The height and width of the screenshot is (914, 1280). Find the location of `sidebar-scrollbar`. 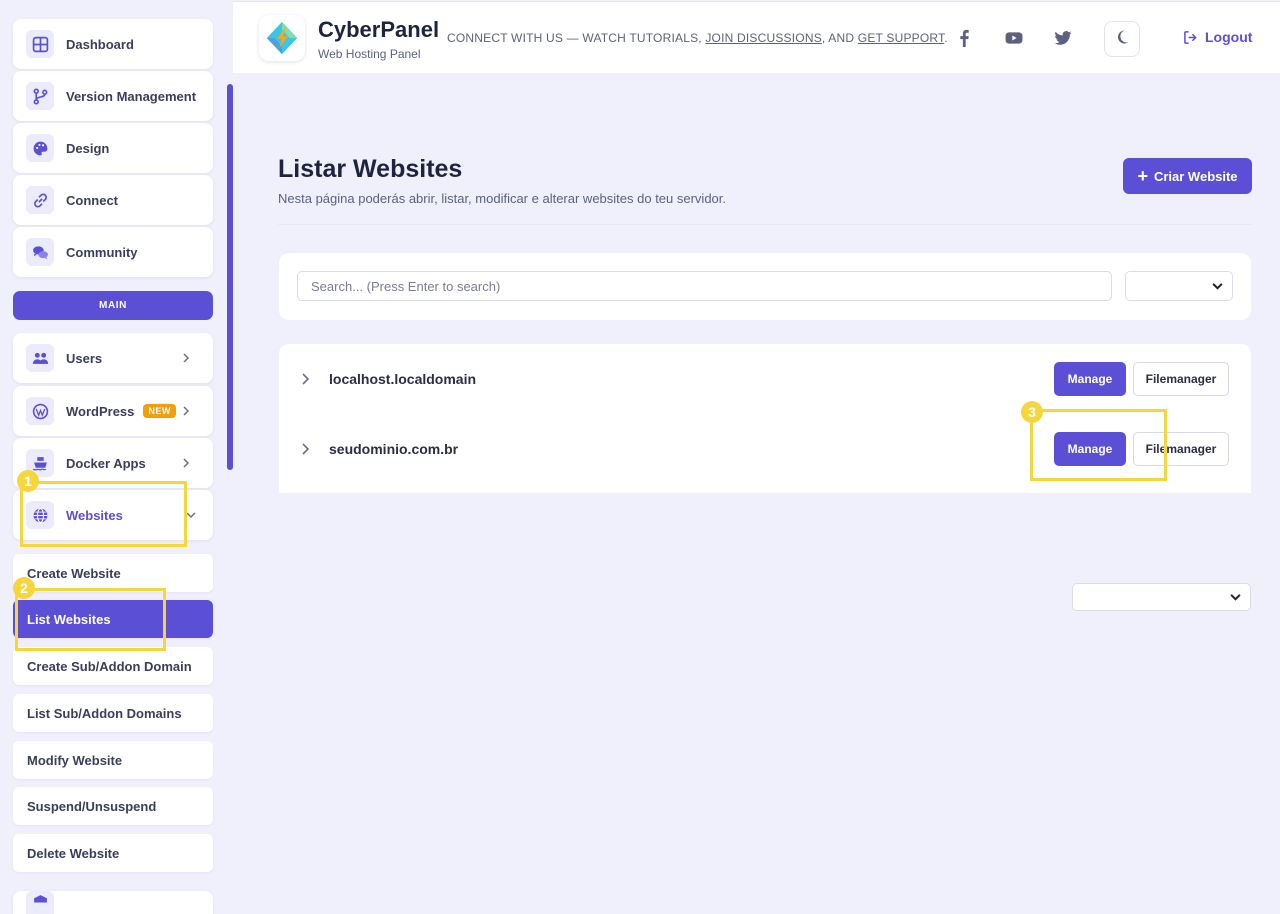

sidebar-scrollbar is located at coordinates (230, 277).